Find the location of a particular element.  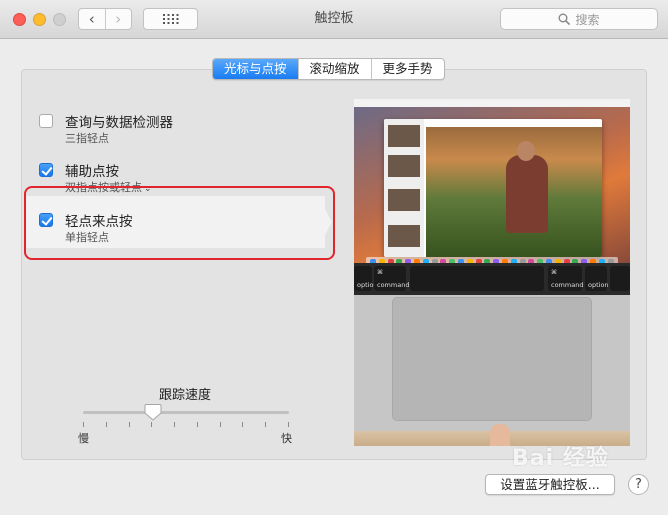

close-window-button is located at coordinates (19, 19).